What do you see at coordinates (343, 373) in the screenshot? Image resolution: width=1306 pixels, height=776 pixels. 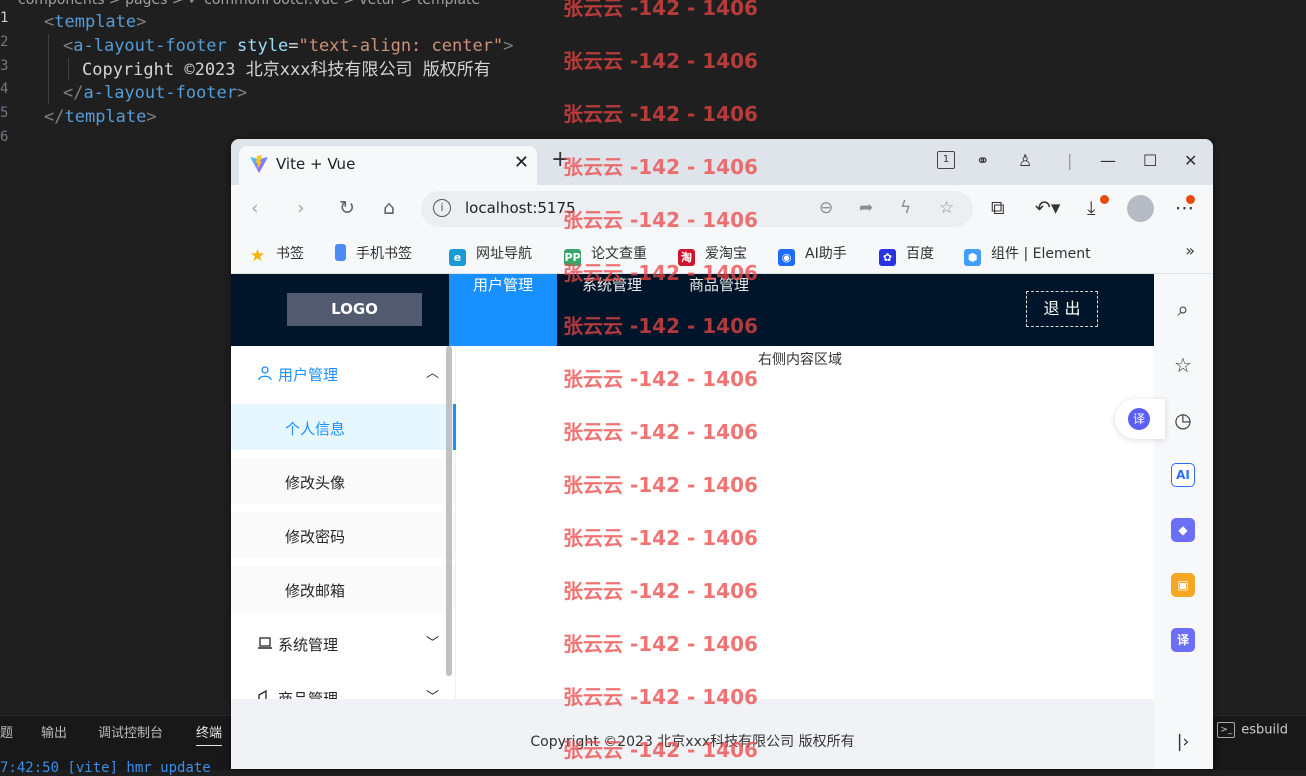 I see `submenu-user-management: 用户管理 ︿` at bounding box center [343, 373].